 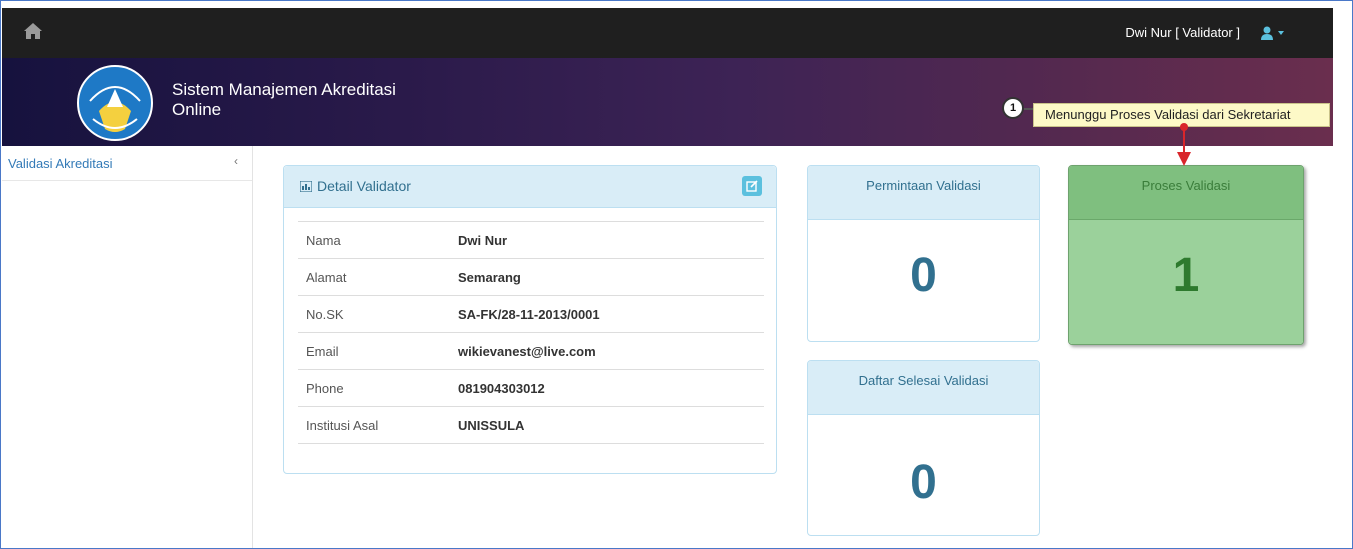 I want to click on sidebar-item-label: Validasi Akreditasi, so click(x=60, y=163).